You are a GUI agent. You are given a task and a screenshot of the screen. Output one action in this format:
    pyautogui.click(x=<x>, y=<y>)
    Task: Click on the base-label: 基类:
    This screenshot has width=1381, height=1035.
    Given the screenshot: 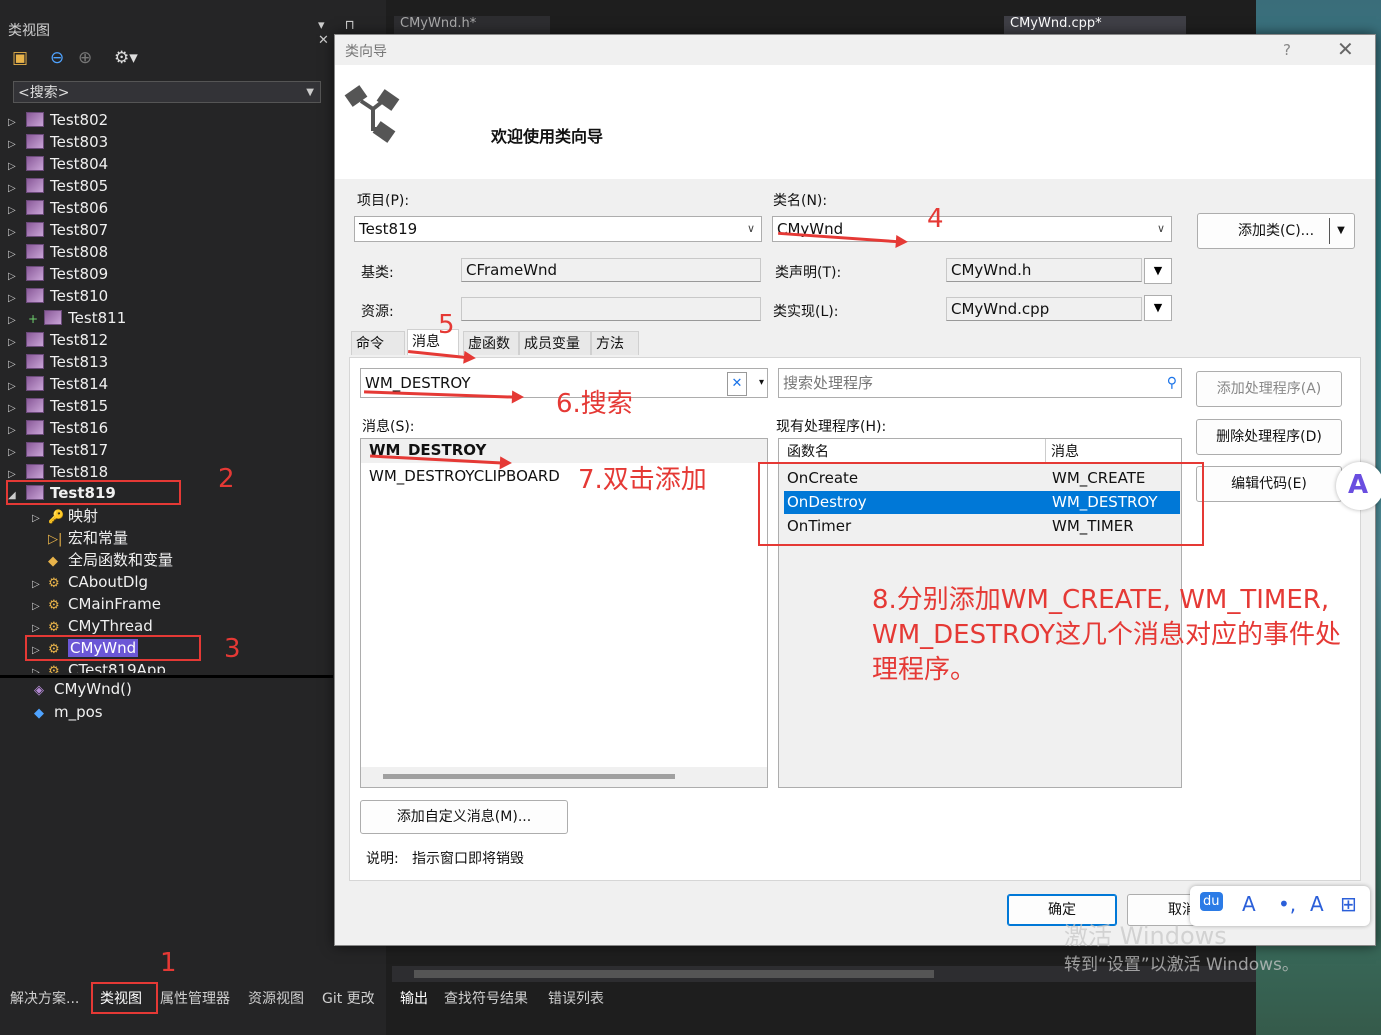 What is the action you would take?
    pyautogui.click(x=377, y=273)
    